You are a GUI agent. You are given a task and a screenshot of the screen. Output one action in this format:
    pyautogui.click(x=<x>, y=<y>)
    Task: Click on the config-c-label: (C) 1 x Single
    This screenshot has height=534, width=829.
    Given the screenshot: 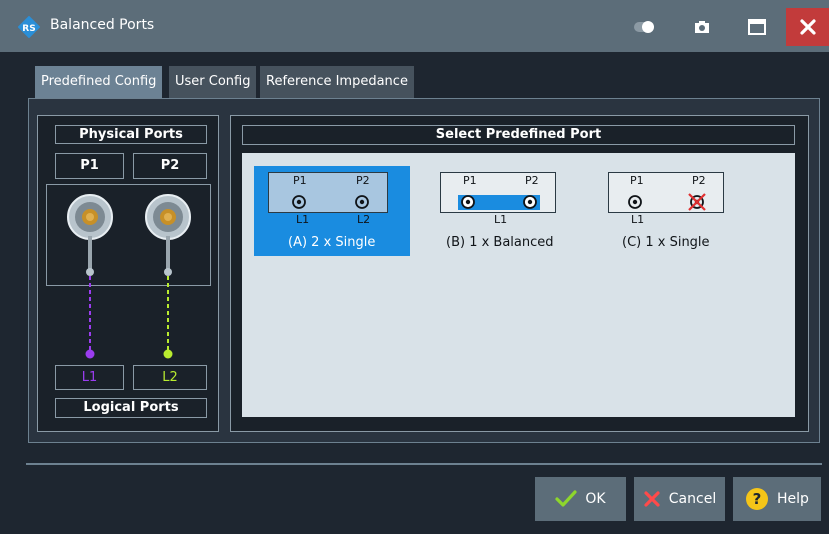 What is the action you would take?
    pyautogui.click(x=666, y=242)
    